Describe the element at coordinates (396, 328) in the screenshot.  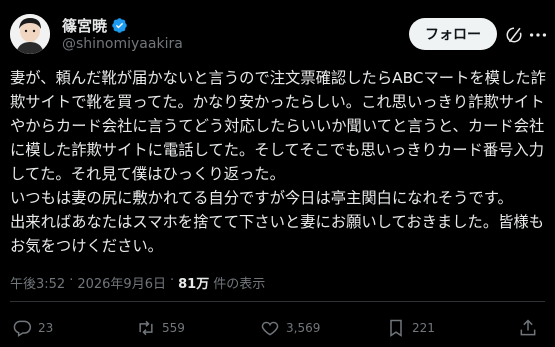
I see `bookmark-icon` at that location.